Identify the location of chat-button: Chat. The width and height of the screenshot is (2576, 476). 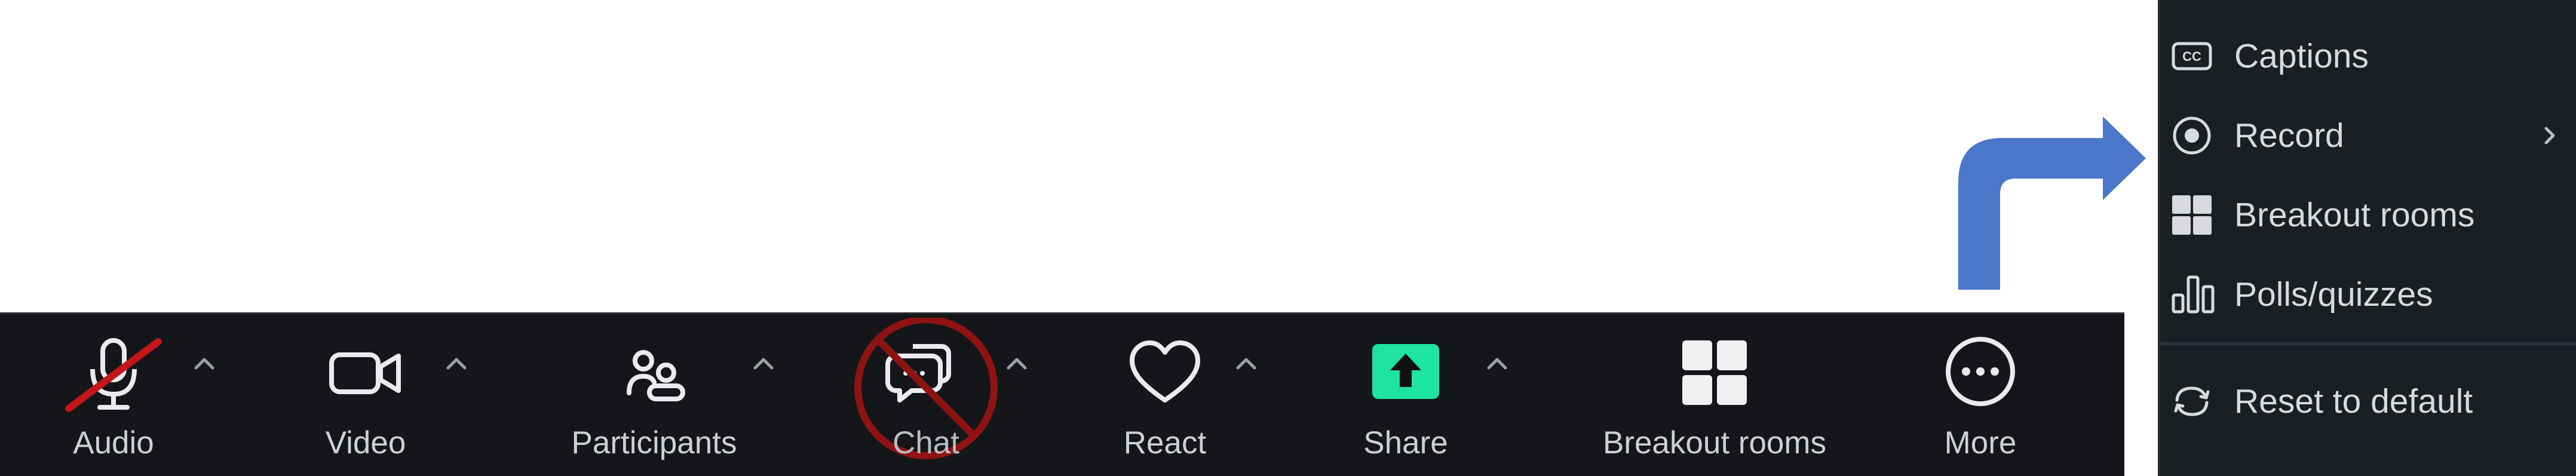
(926, 395).